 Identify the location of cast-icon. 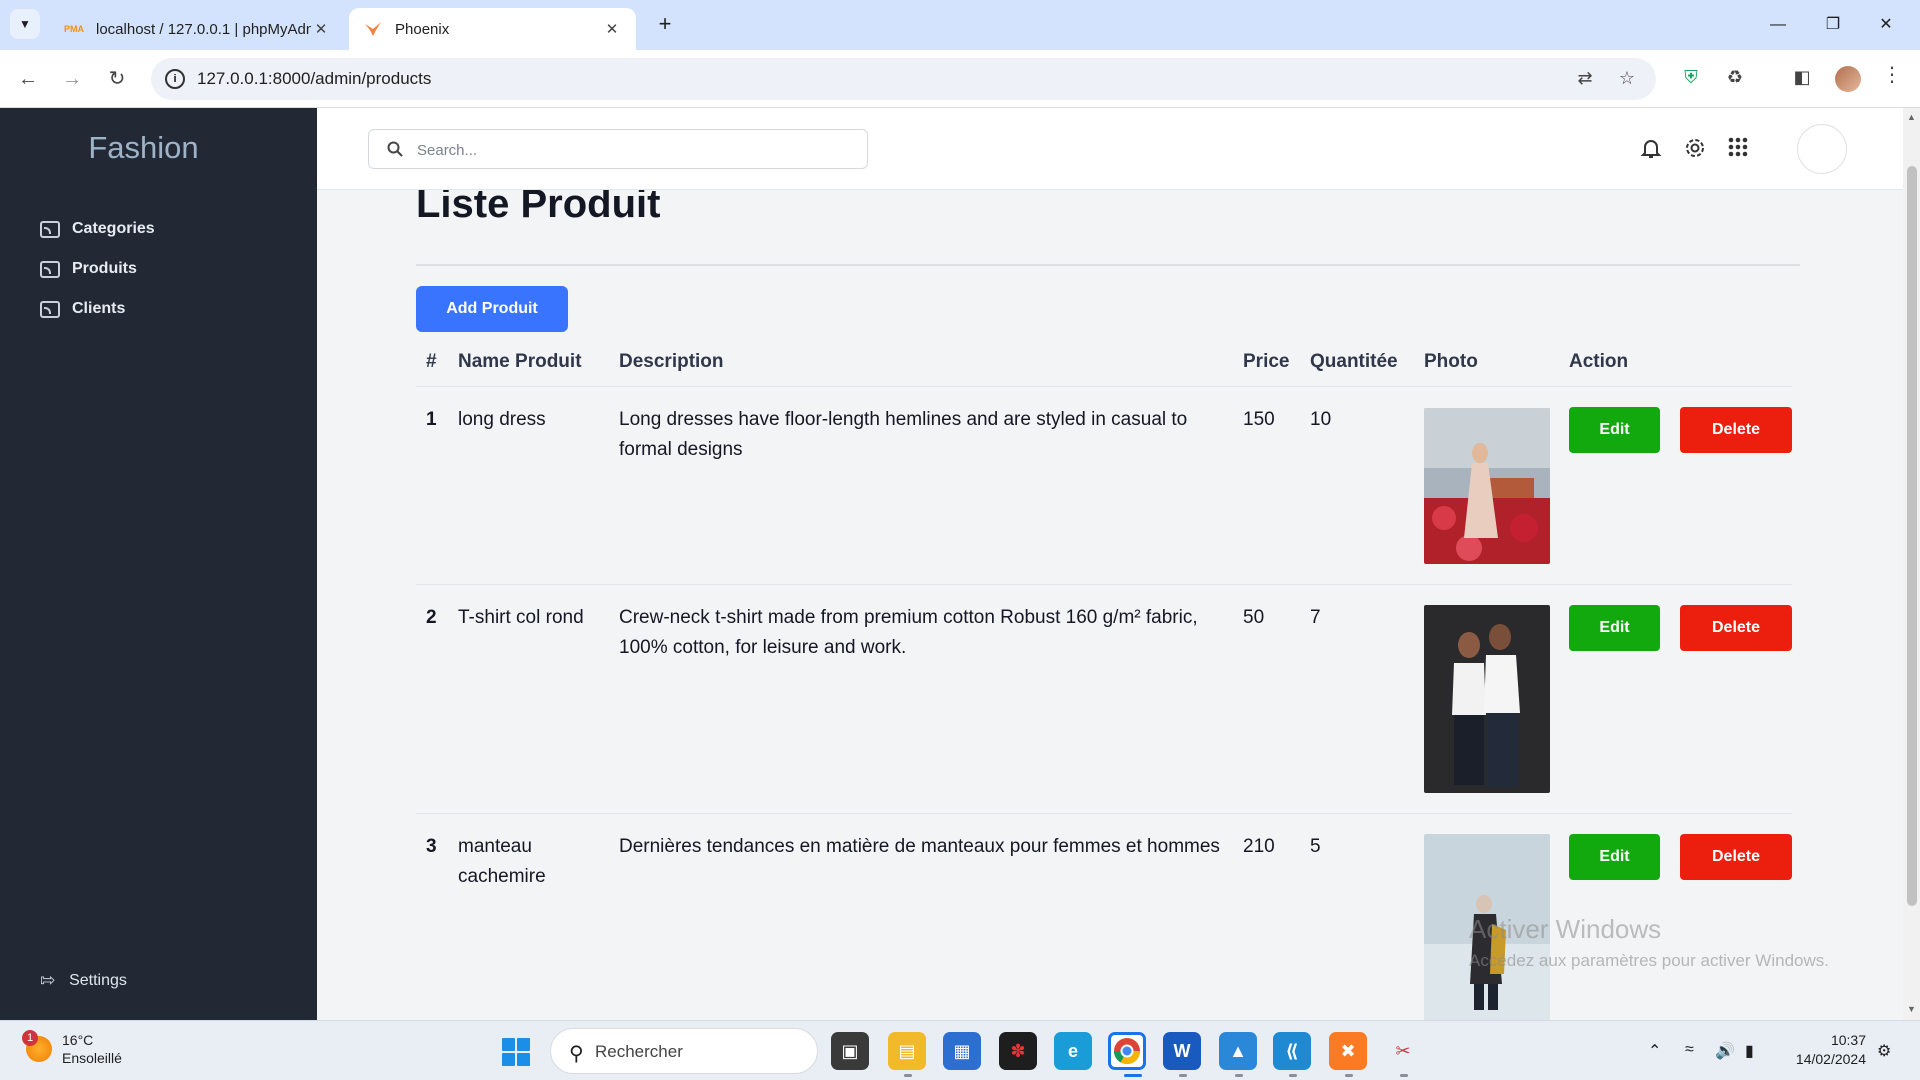
(50, 309).